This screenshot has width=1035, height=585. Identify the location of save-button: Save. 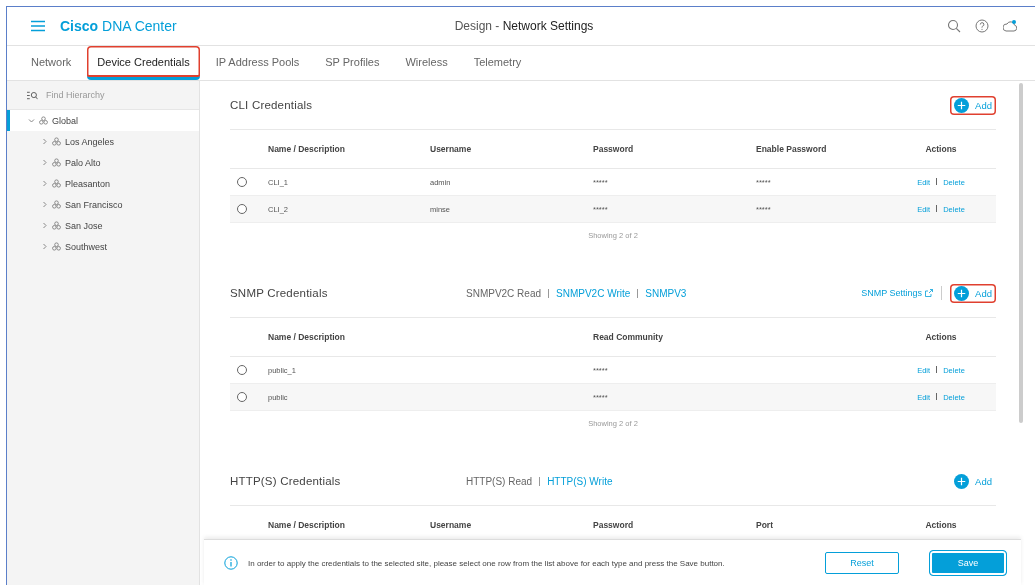
(968, 563).